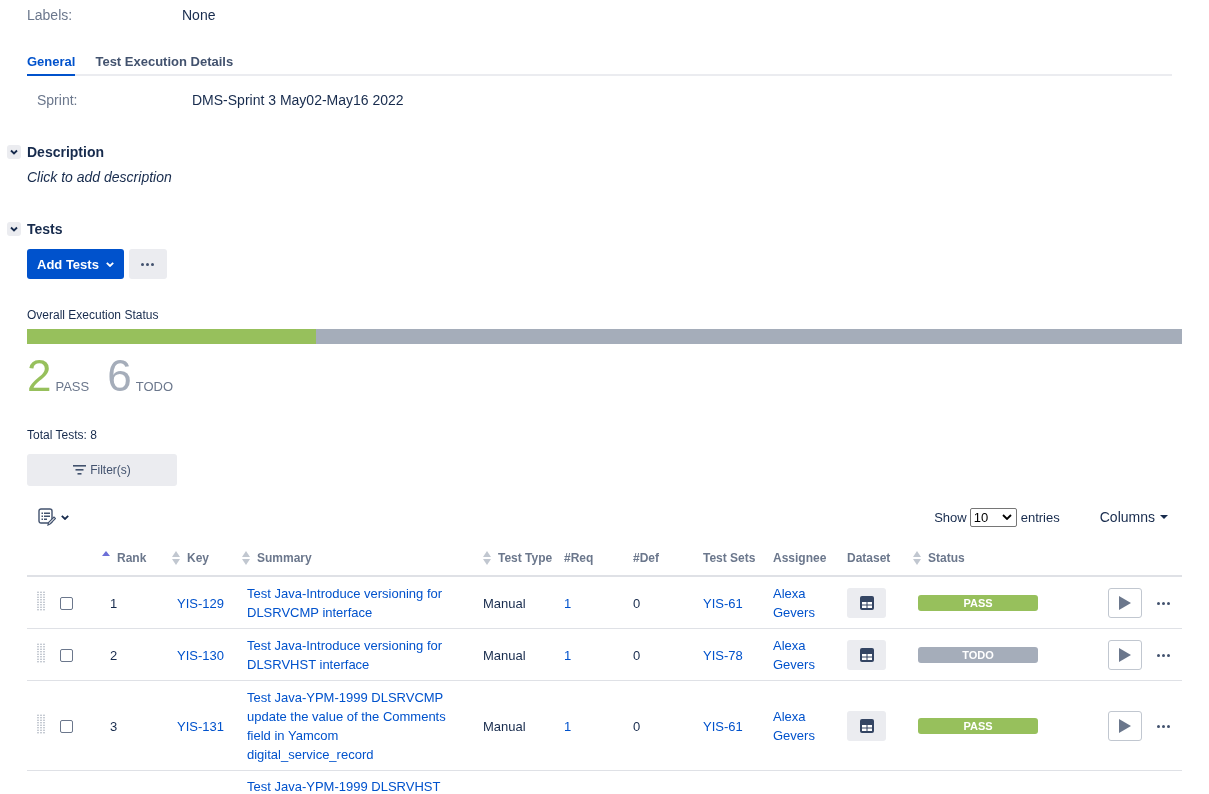  I want to click on count-label: TODO, so click(154, 386).